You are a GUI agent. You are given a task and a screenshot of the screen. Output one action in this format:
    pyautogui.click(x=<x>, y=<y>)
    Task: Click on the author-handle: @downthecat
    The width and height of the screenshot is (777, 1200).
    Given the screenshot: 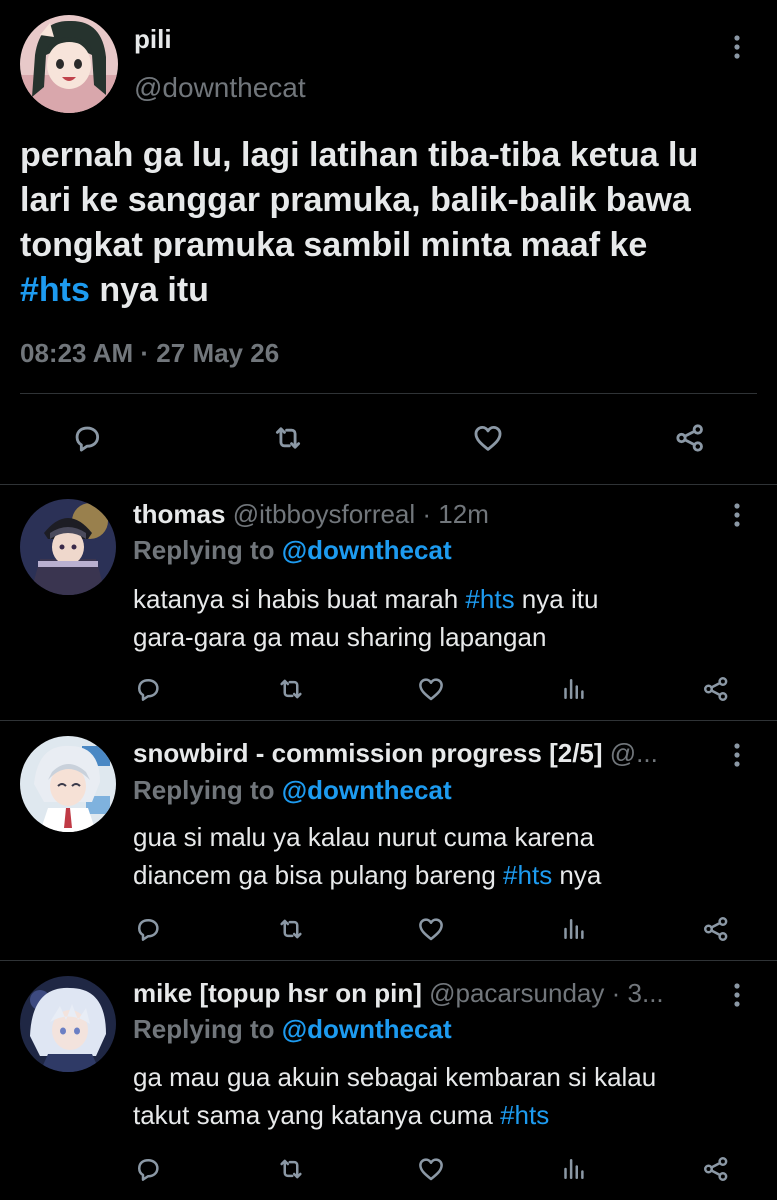 What is the action you would take?
    pyautogui.click(x=220, y=88)
    